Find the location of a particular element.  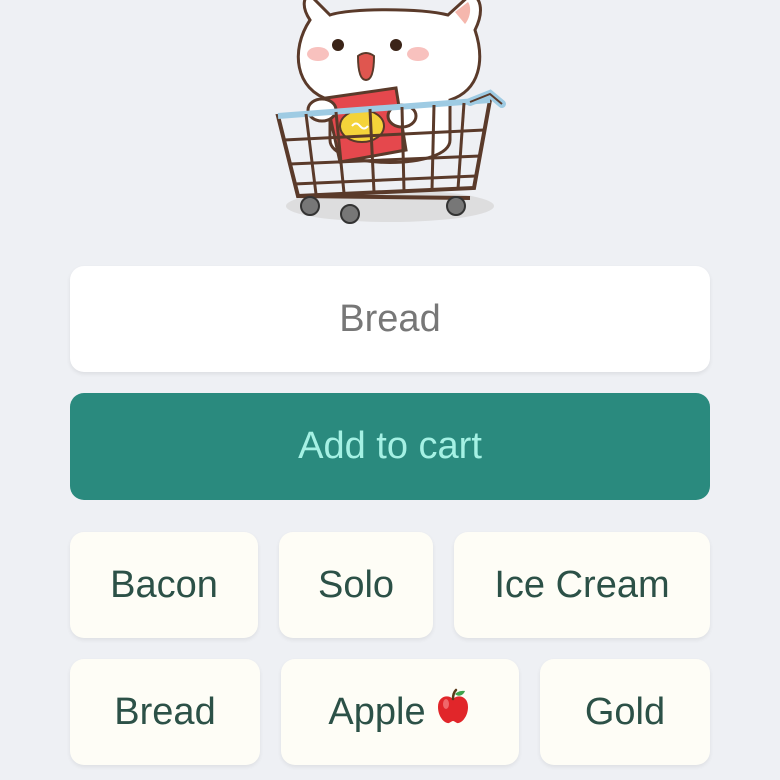

suggestion-chip-solo: Solo is located at coordinates (356, 585).